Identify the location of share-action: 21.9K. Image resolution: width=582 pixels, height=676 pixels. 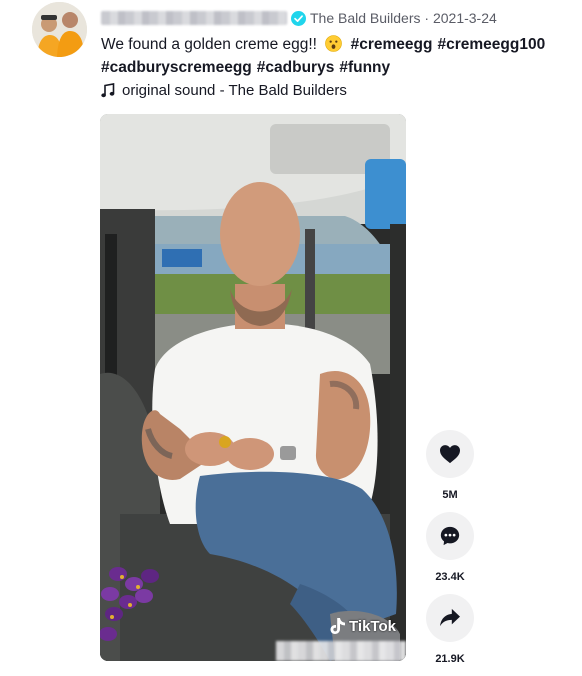
(450, 630).